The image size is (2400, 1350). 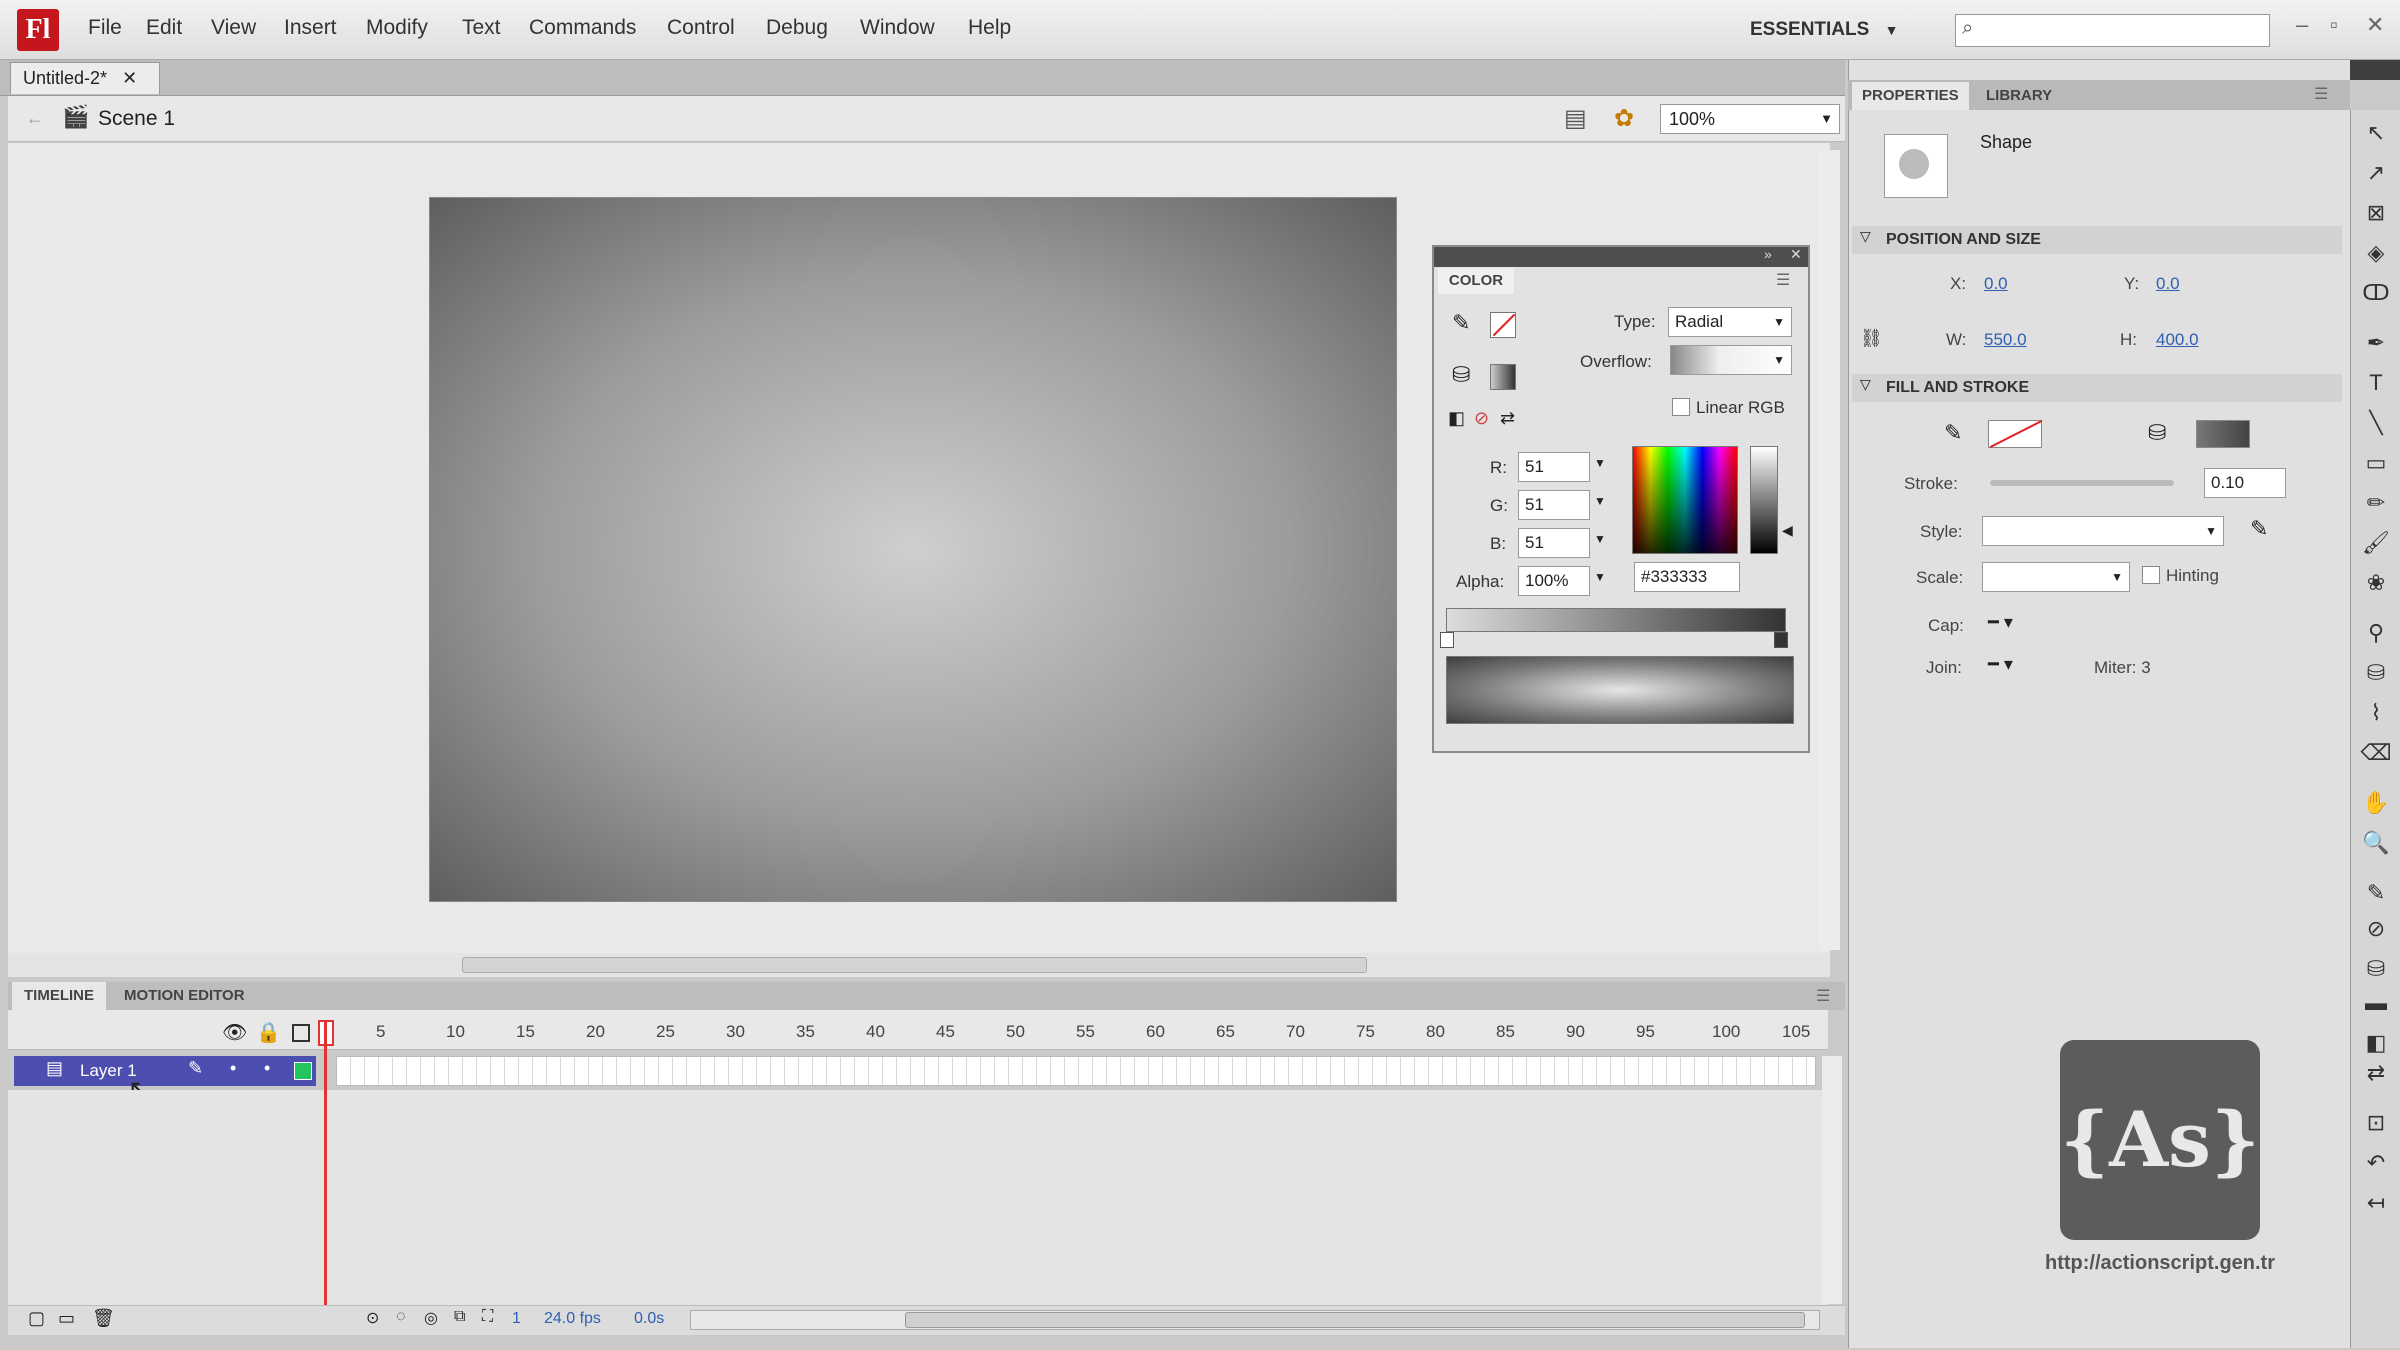 I want to click on fill-bucket-icon: ⛁, so click(x=1461, y=375).